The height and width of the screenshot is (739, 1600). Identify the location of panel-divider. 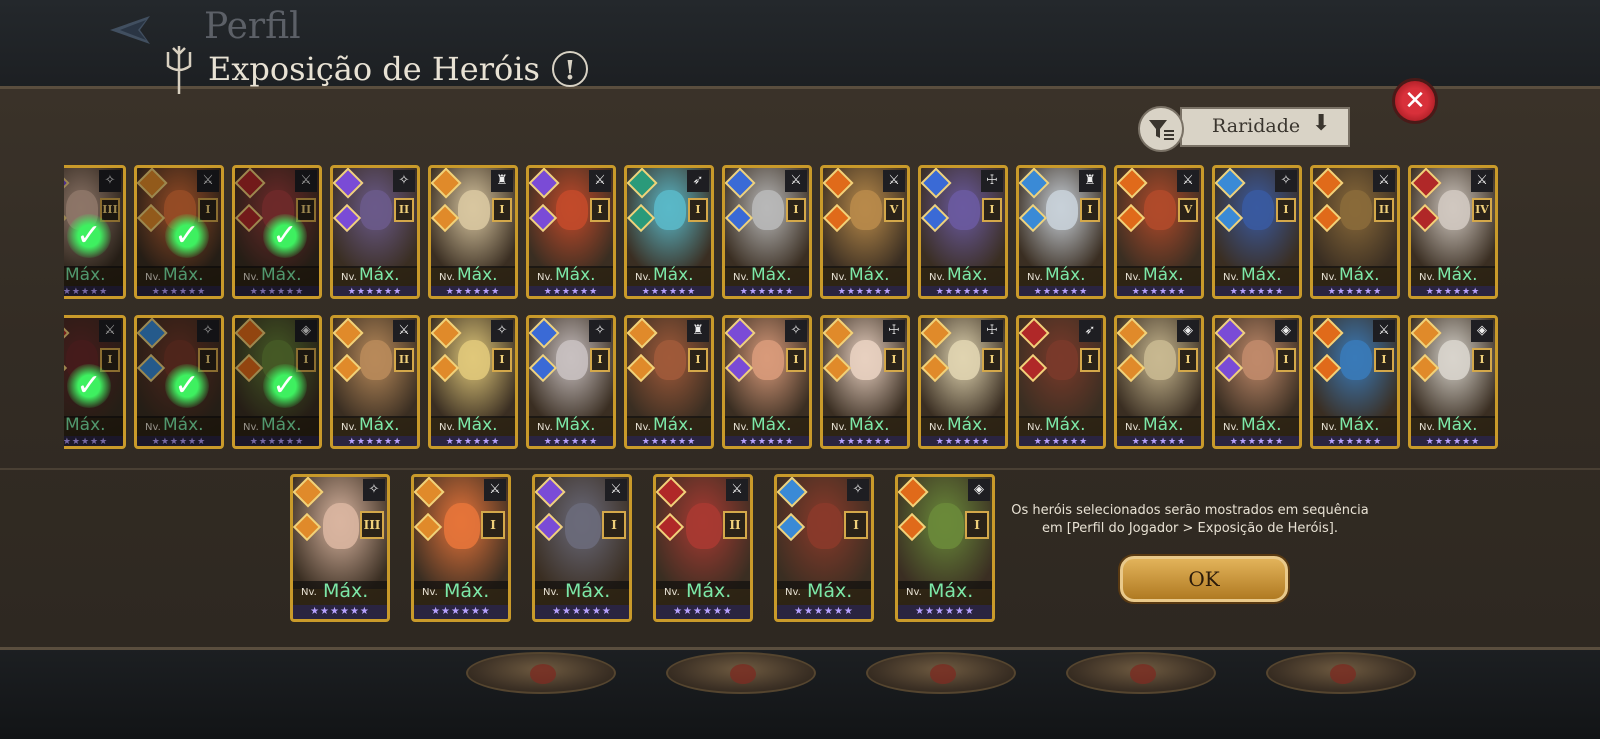
(800, 469).